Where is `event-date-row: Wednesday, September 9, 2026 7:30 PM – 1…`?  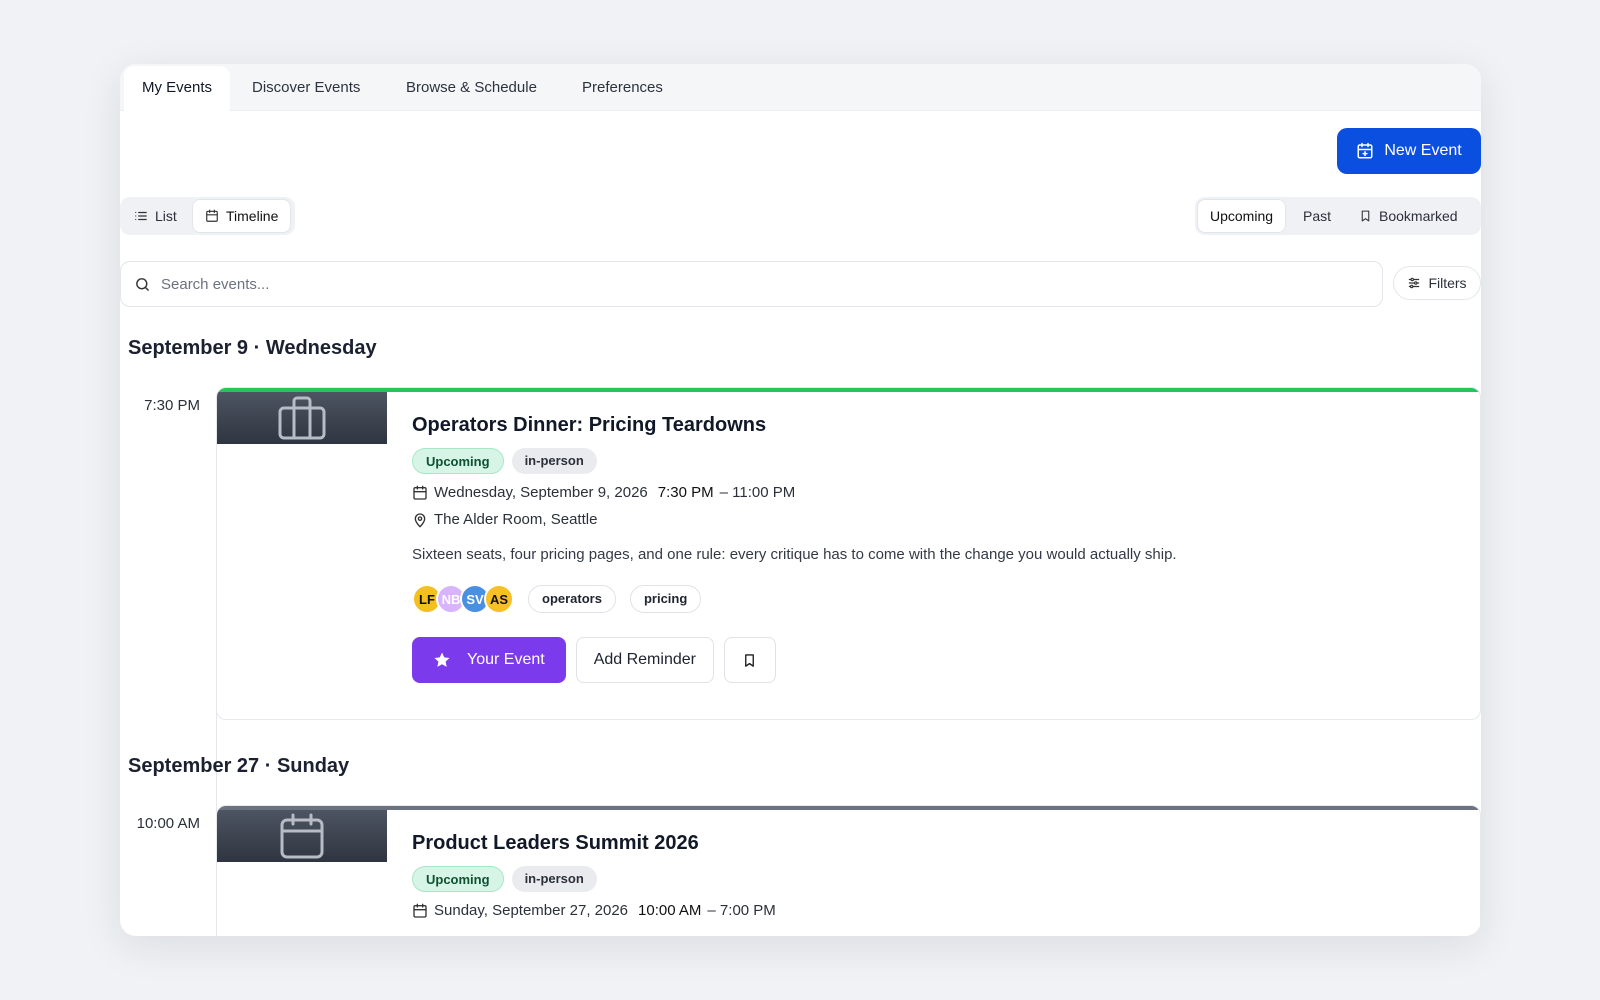
event-date-row: Wednesday, September 9, 2026 7:30 PM – 1… is located at coordinates (936, 492).